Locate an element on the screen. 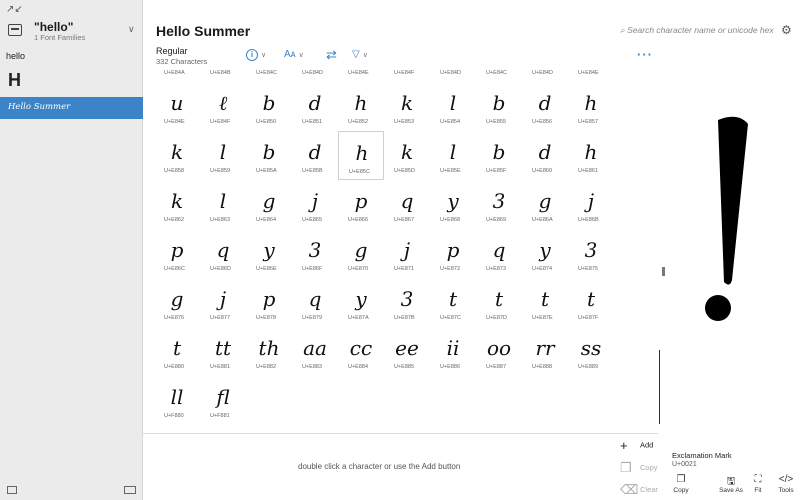 Image resolution: width=800 pixels, height=500 pixels. clear-button: ⌫ Clear is located at coordinates (639, 490).